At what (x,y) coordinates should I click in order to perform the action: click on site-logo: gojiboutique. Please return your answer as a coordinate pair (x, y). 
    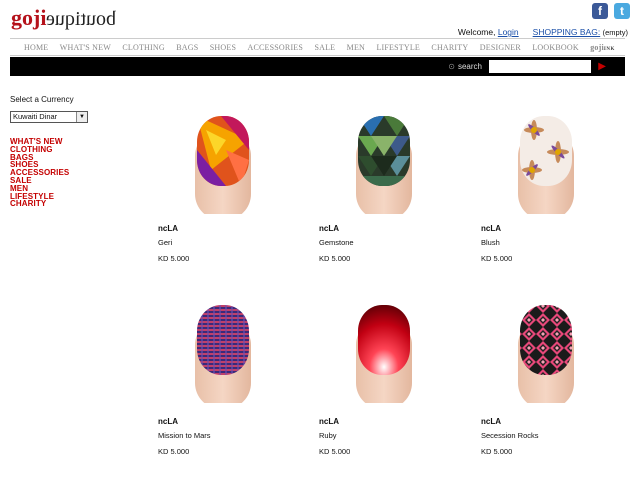
    Looking at the image, I should click on (64, 18).